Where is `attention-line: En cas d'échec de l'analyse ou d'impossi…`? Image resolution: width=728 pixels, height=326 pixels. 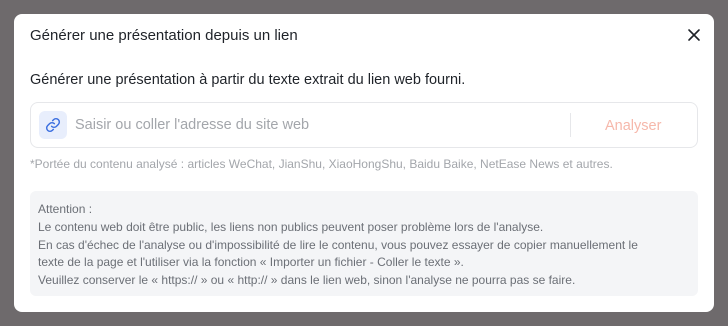
attention-line: En cas d'échec de l'analyse ou d'impossi… is located at coordinates (338, 244).